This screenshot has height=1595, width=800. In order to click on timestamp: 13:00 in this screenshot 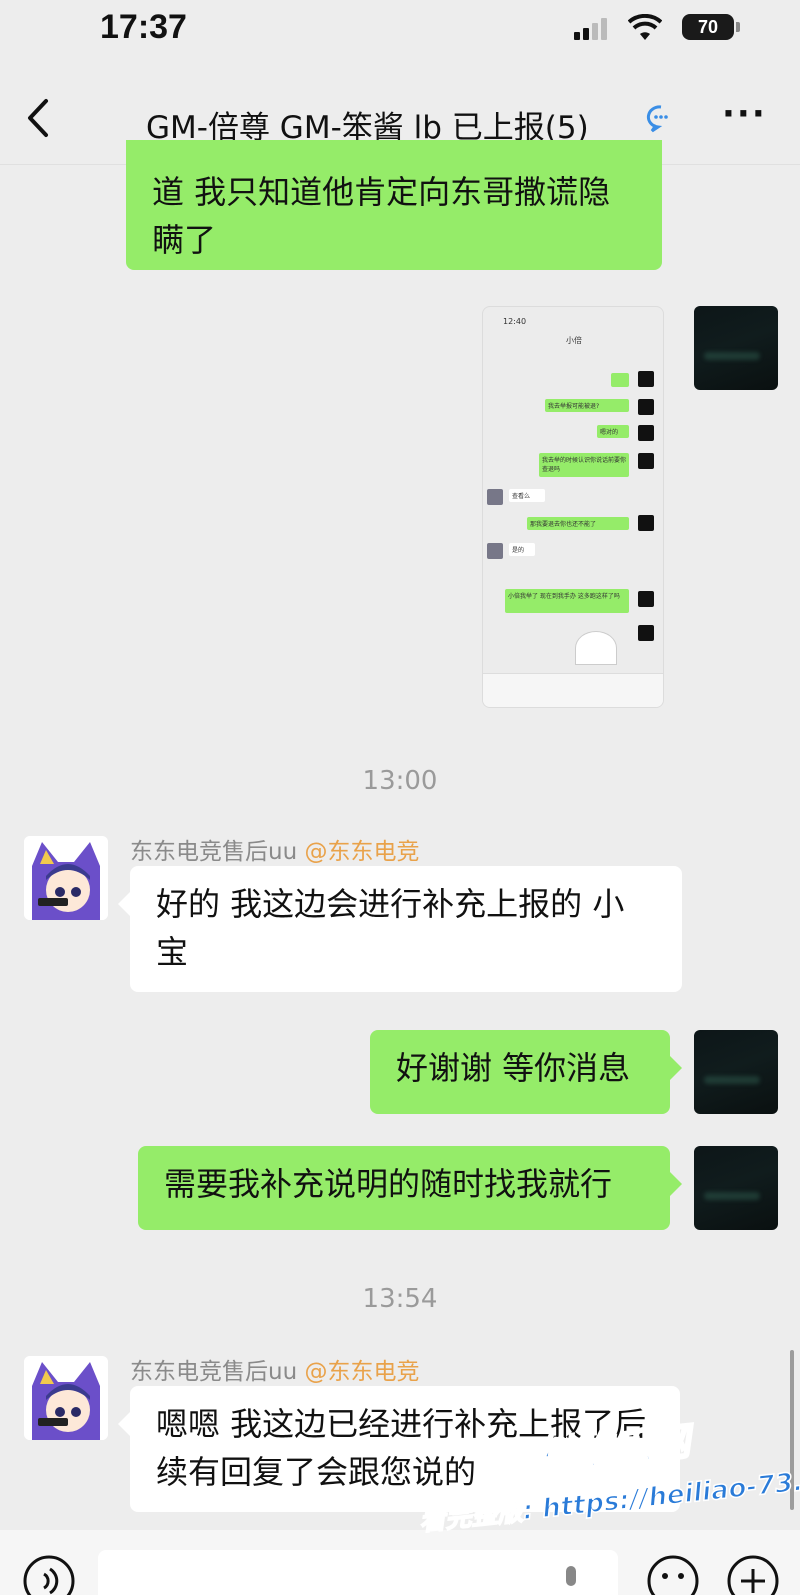, I will do `click(400, 781)`.